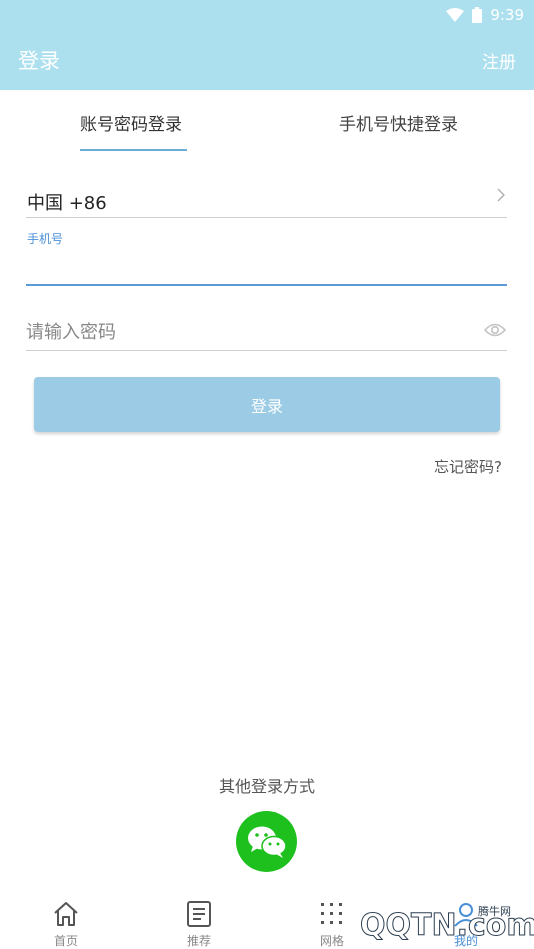 The width and height of the screenshot is (534, 949). Describe the element at coordinates (39, 61) in the screenshot. I see `page-title: 登录` at that location.